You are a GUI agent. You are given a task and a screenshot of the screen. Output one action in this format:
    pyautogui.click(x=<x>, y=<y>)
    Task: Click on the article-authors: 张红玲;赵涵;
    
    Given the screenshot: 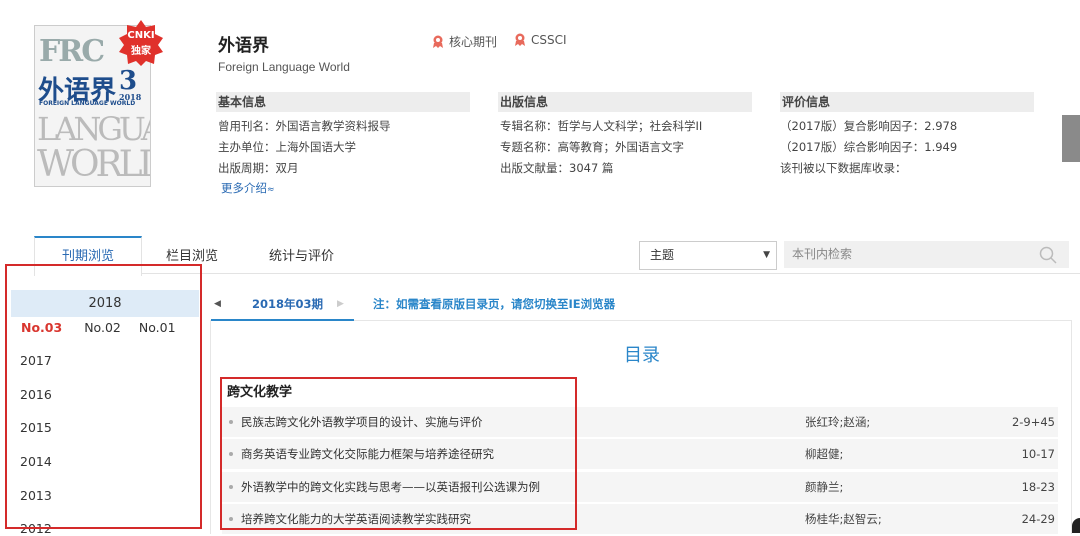 What is the action you would take?
    pyautogui.click(x=837, y=422)
    